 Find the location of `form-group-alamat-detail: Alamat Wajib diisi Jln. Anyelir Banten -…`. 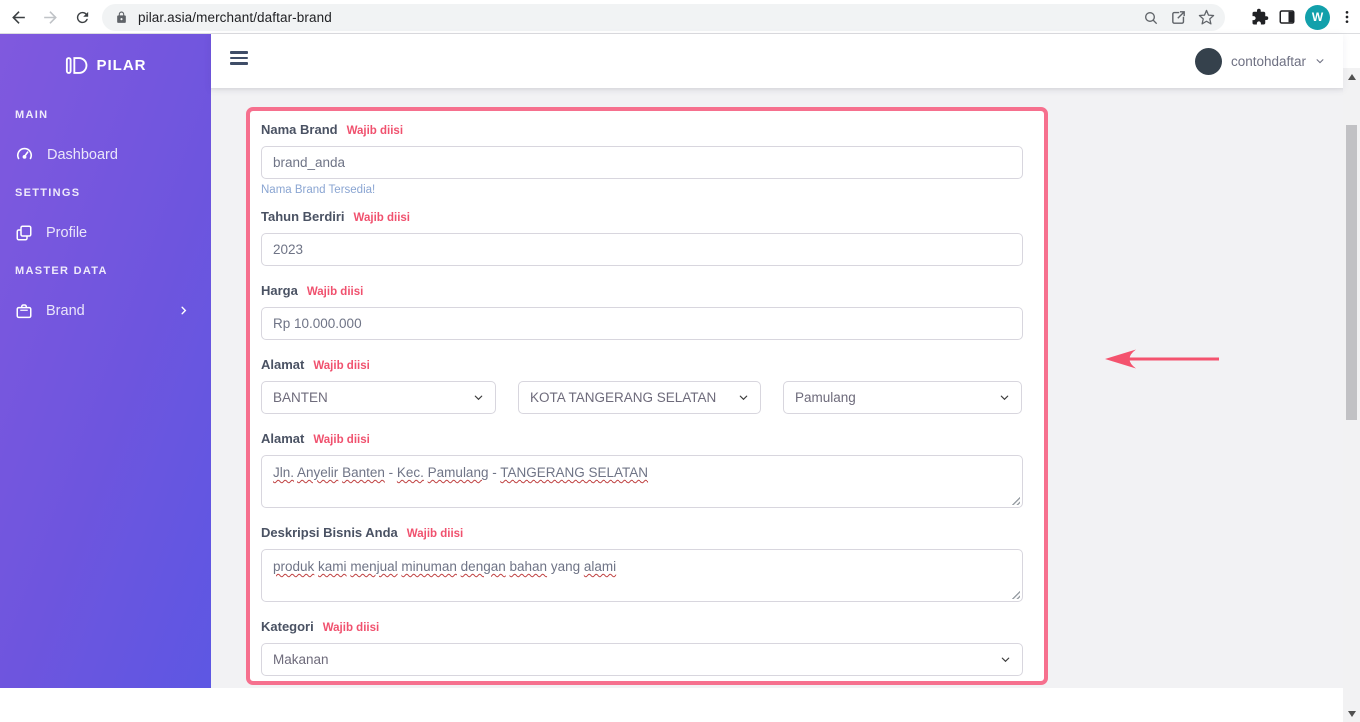

form-group-alamat-detail: Alamat Wajib diisi Jln. Anyelir Banten -… is located at coordinates (642, 469).